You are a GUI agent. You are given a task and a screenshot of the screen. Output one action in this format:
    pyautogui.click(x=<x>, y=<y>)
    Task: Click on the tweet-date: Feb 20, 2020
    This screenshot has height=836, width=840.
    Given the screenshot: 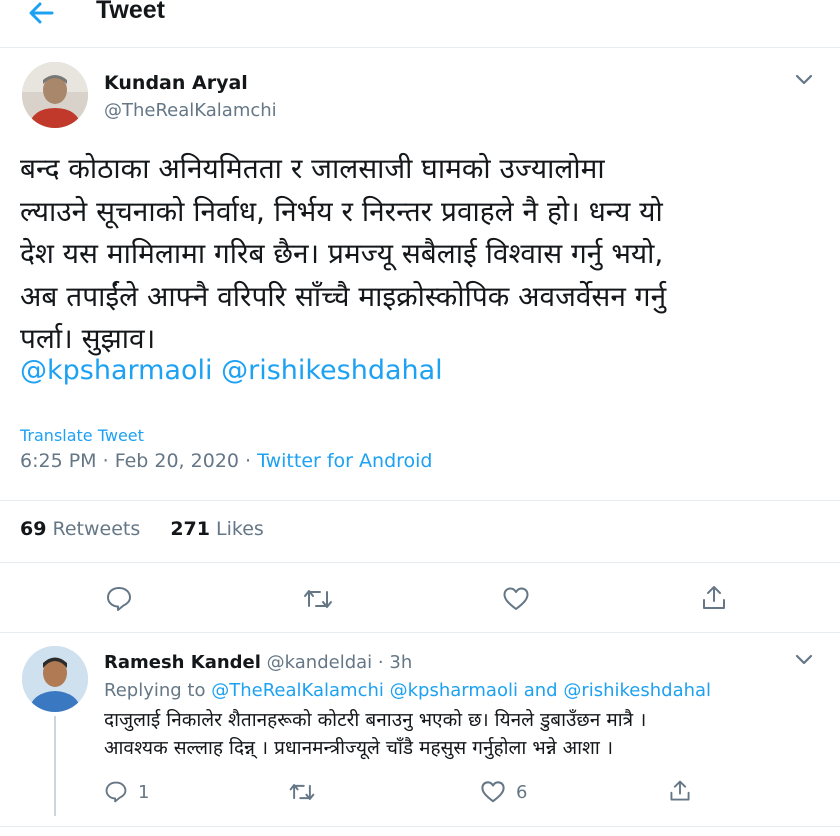 What is the action you would take?
    pyautogui.click(x=177, y=461)
    